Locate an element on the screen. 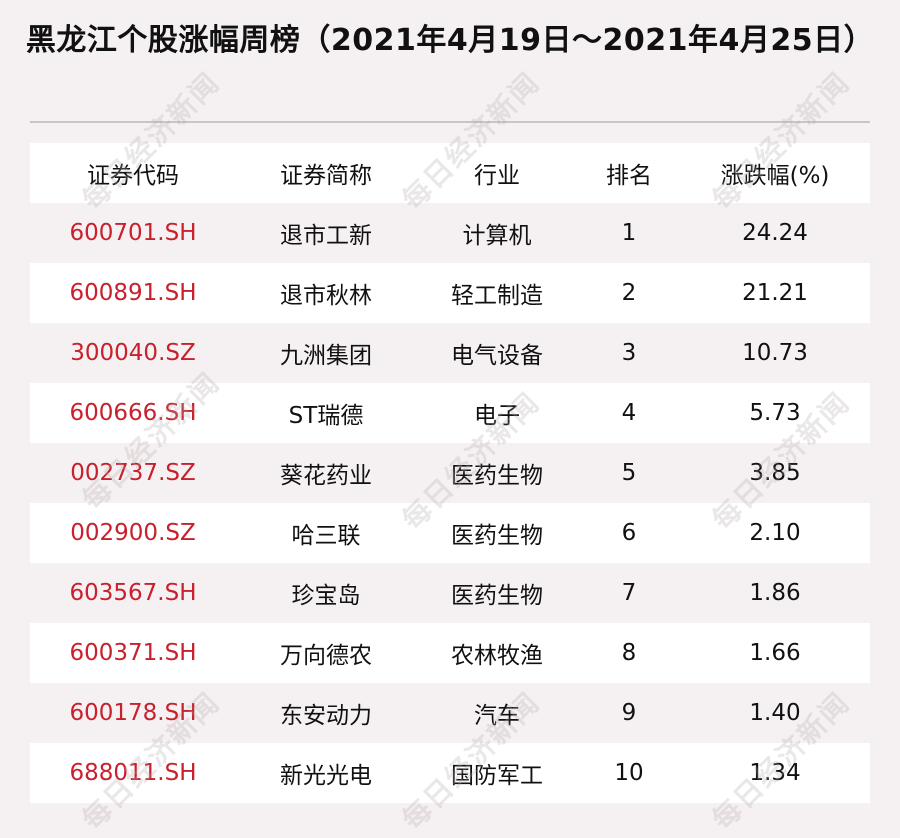  stock-code: 300040.SZ is located at coordinates (133, 353).